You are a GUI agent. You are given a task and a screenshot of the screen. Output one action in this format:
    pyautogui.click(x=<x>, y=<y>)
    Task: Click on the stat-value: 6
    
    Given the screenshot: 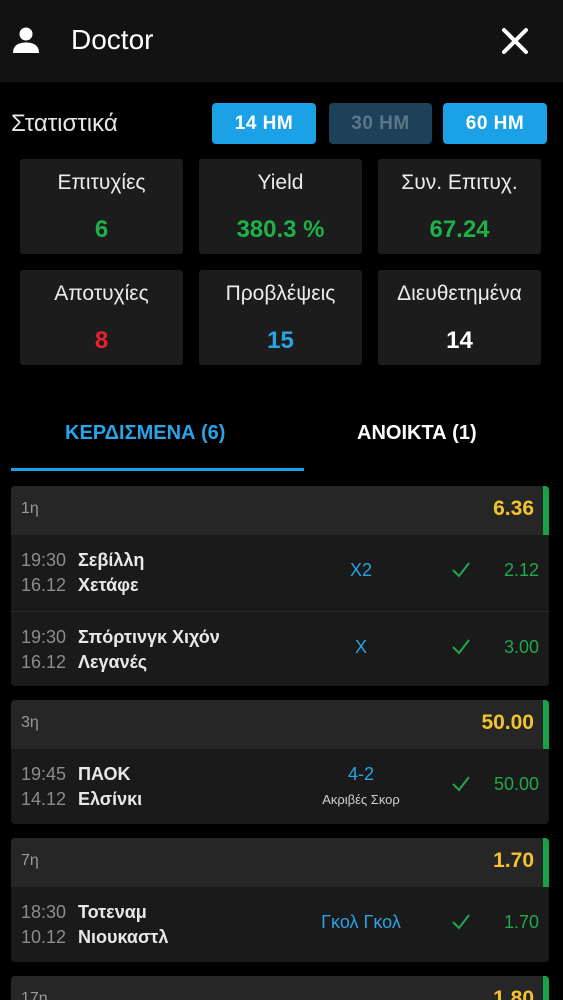 What is the action you would take?
    pyautogui.click(x=101, y=229)
    